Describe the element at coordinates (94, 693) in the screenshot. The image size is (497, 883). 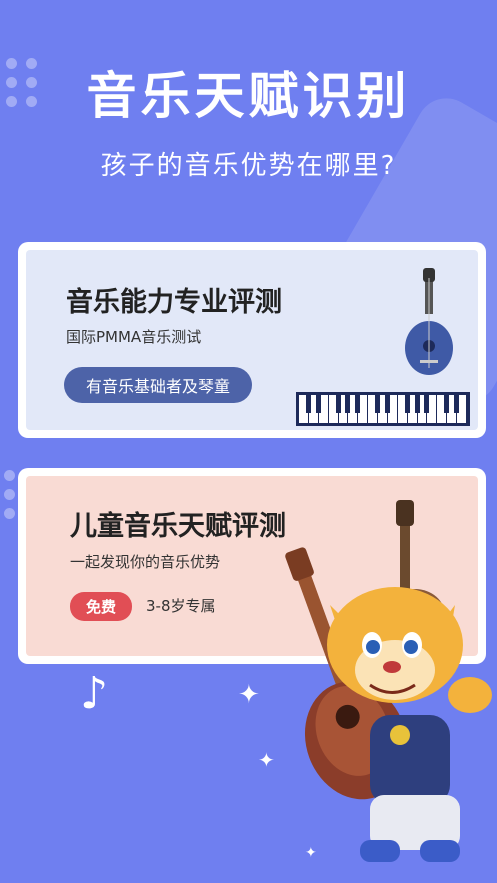
I see `music-note-icon: ♪` at that location.